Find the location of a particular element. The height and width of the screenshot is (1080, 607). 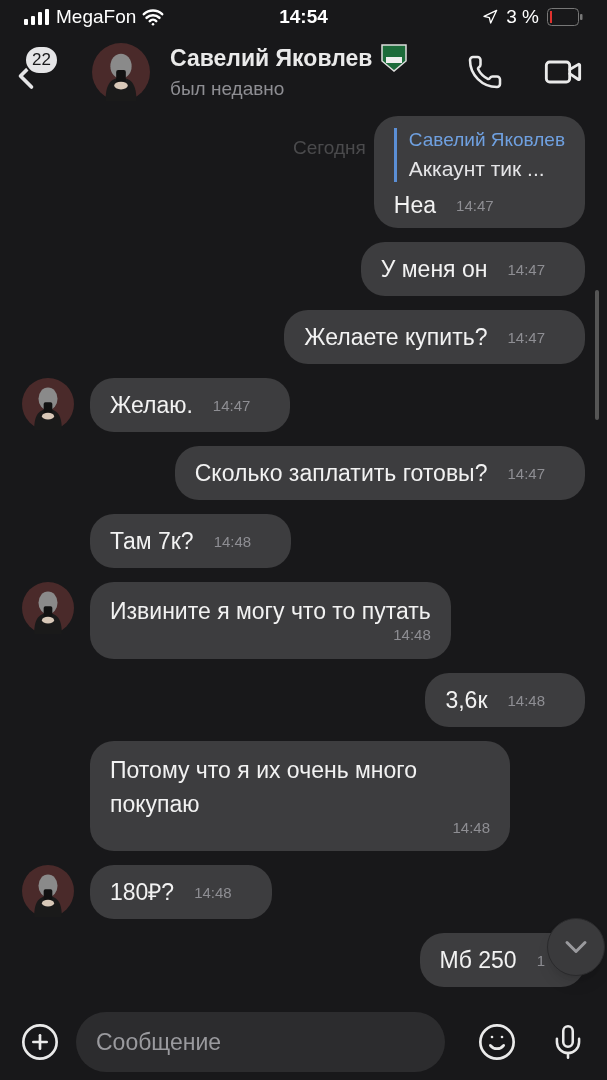

signal-icon is located at coordinates (37, 17).